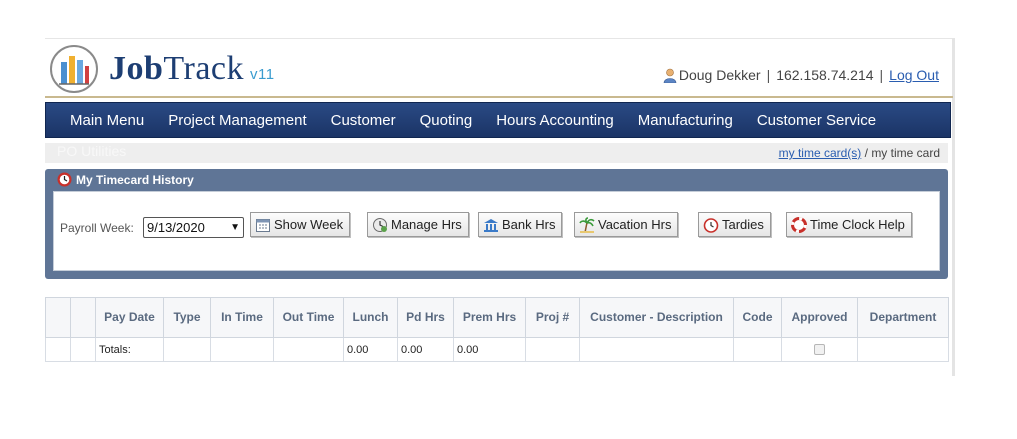 Image resolution: width=1017 pixels, height=439 pixels. I want to click on show-week-button: Show Week, so click(300, 224).